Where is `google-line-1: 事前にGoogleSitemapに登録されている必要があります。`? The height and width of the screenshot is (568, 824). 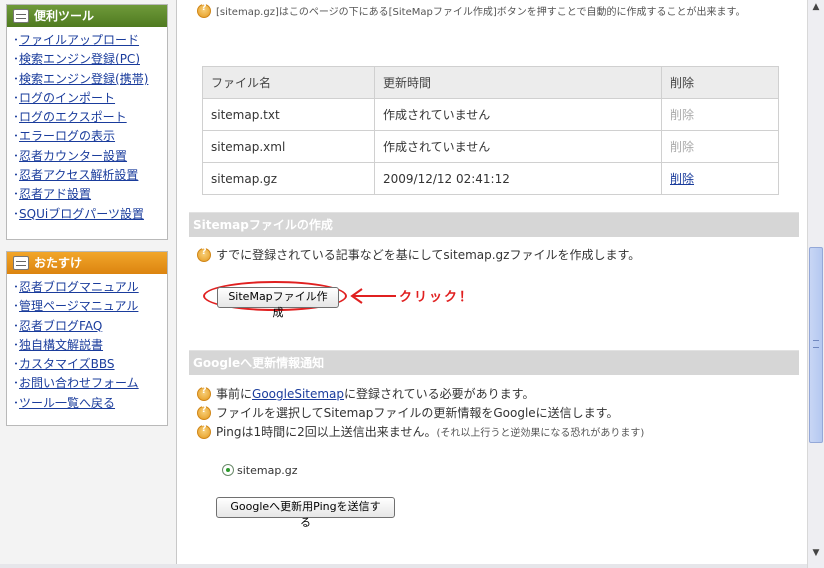
google-line-1: 事前にGoogleSitemapに登録されている必要があります。 is located at coordinates (365, 393).